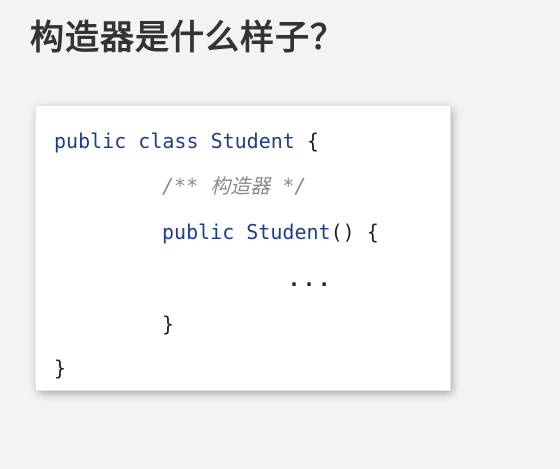  Describe the element at coordinates (252, 141) in the screenshot. I see `class-name: Student` at that location.